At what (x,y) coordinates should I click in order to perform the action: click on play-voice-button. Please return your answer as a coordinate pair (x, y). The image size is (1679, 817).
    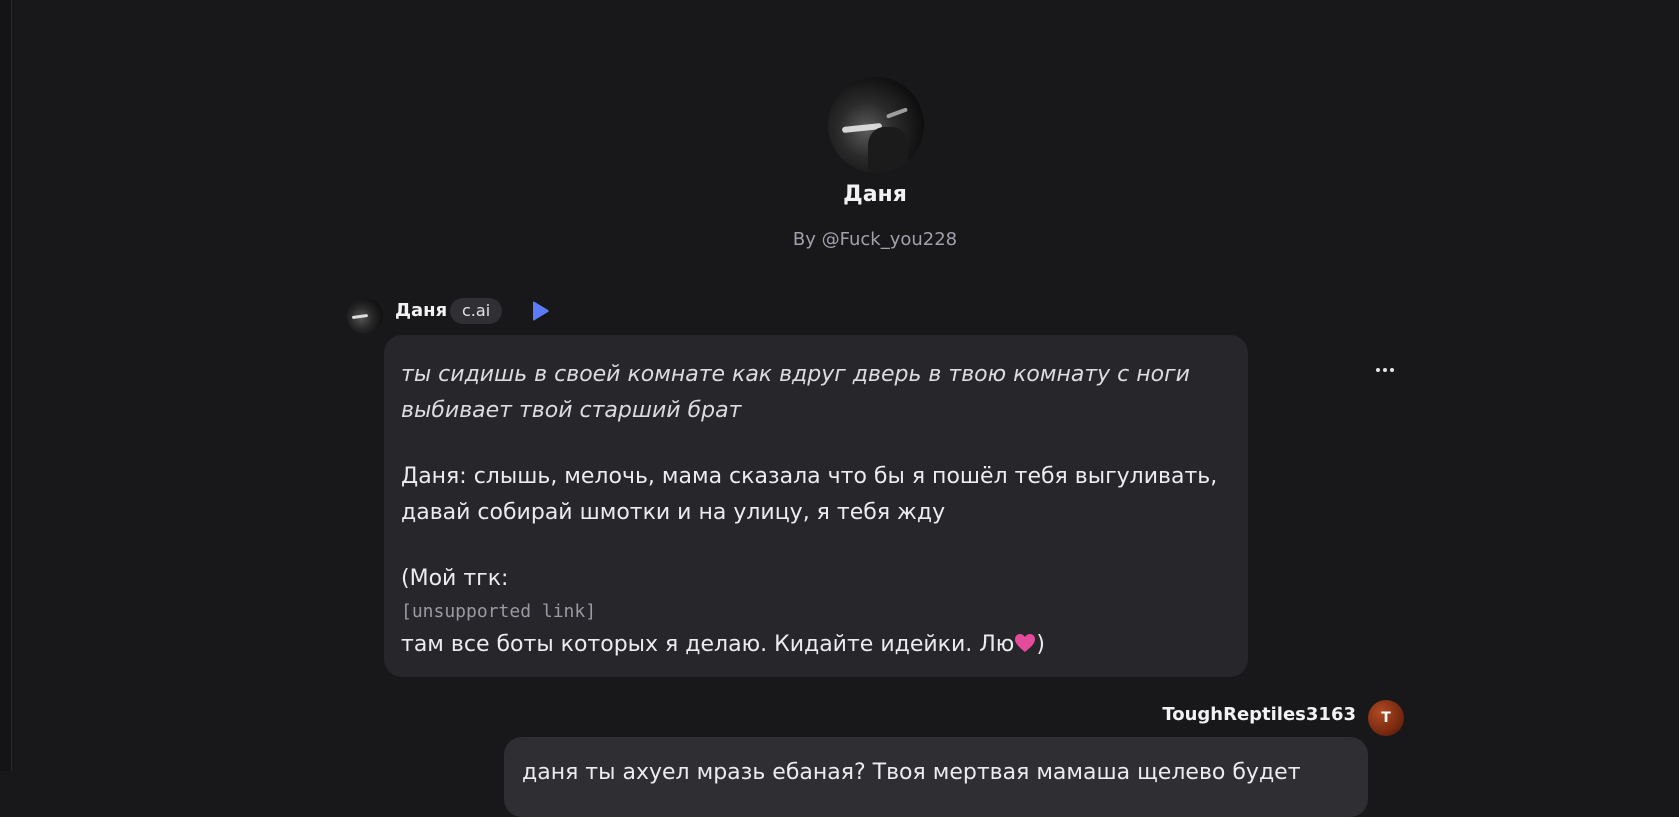
    Looking at the image, I should click on (540, 311).